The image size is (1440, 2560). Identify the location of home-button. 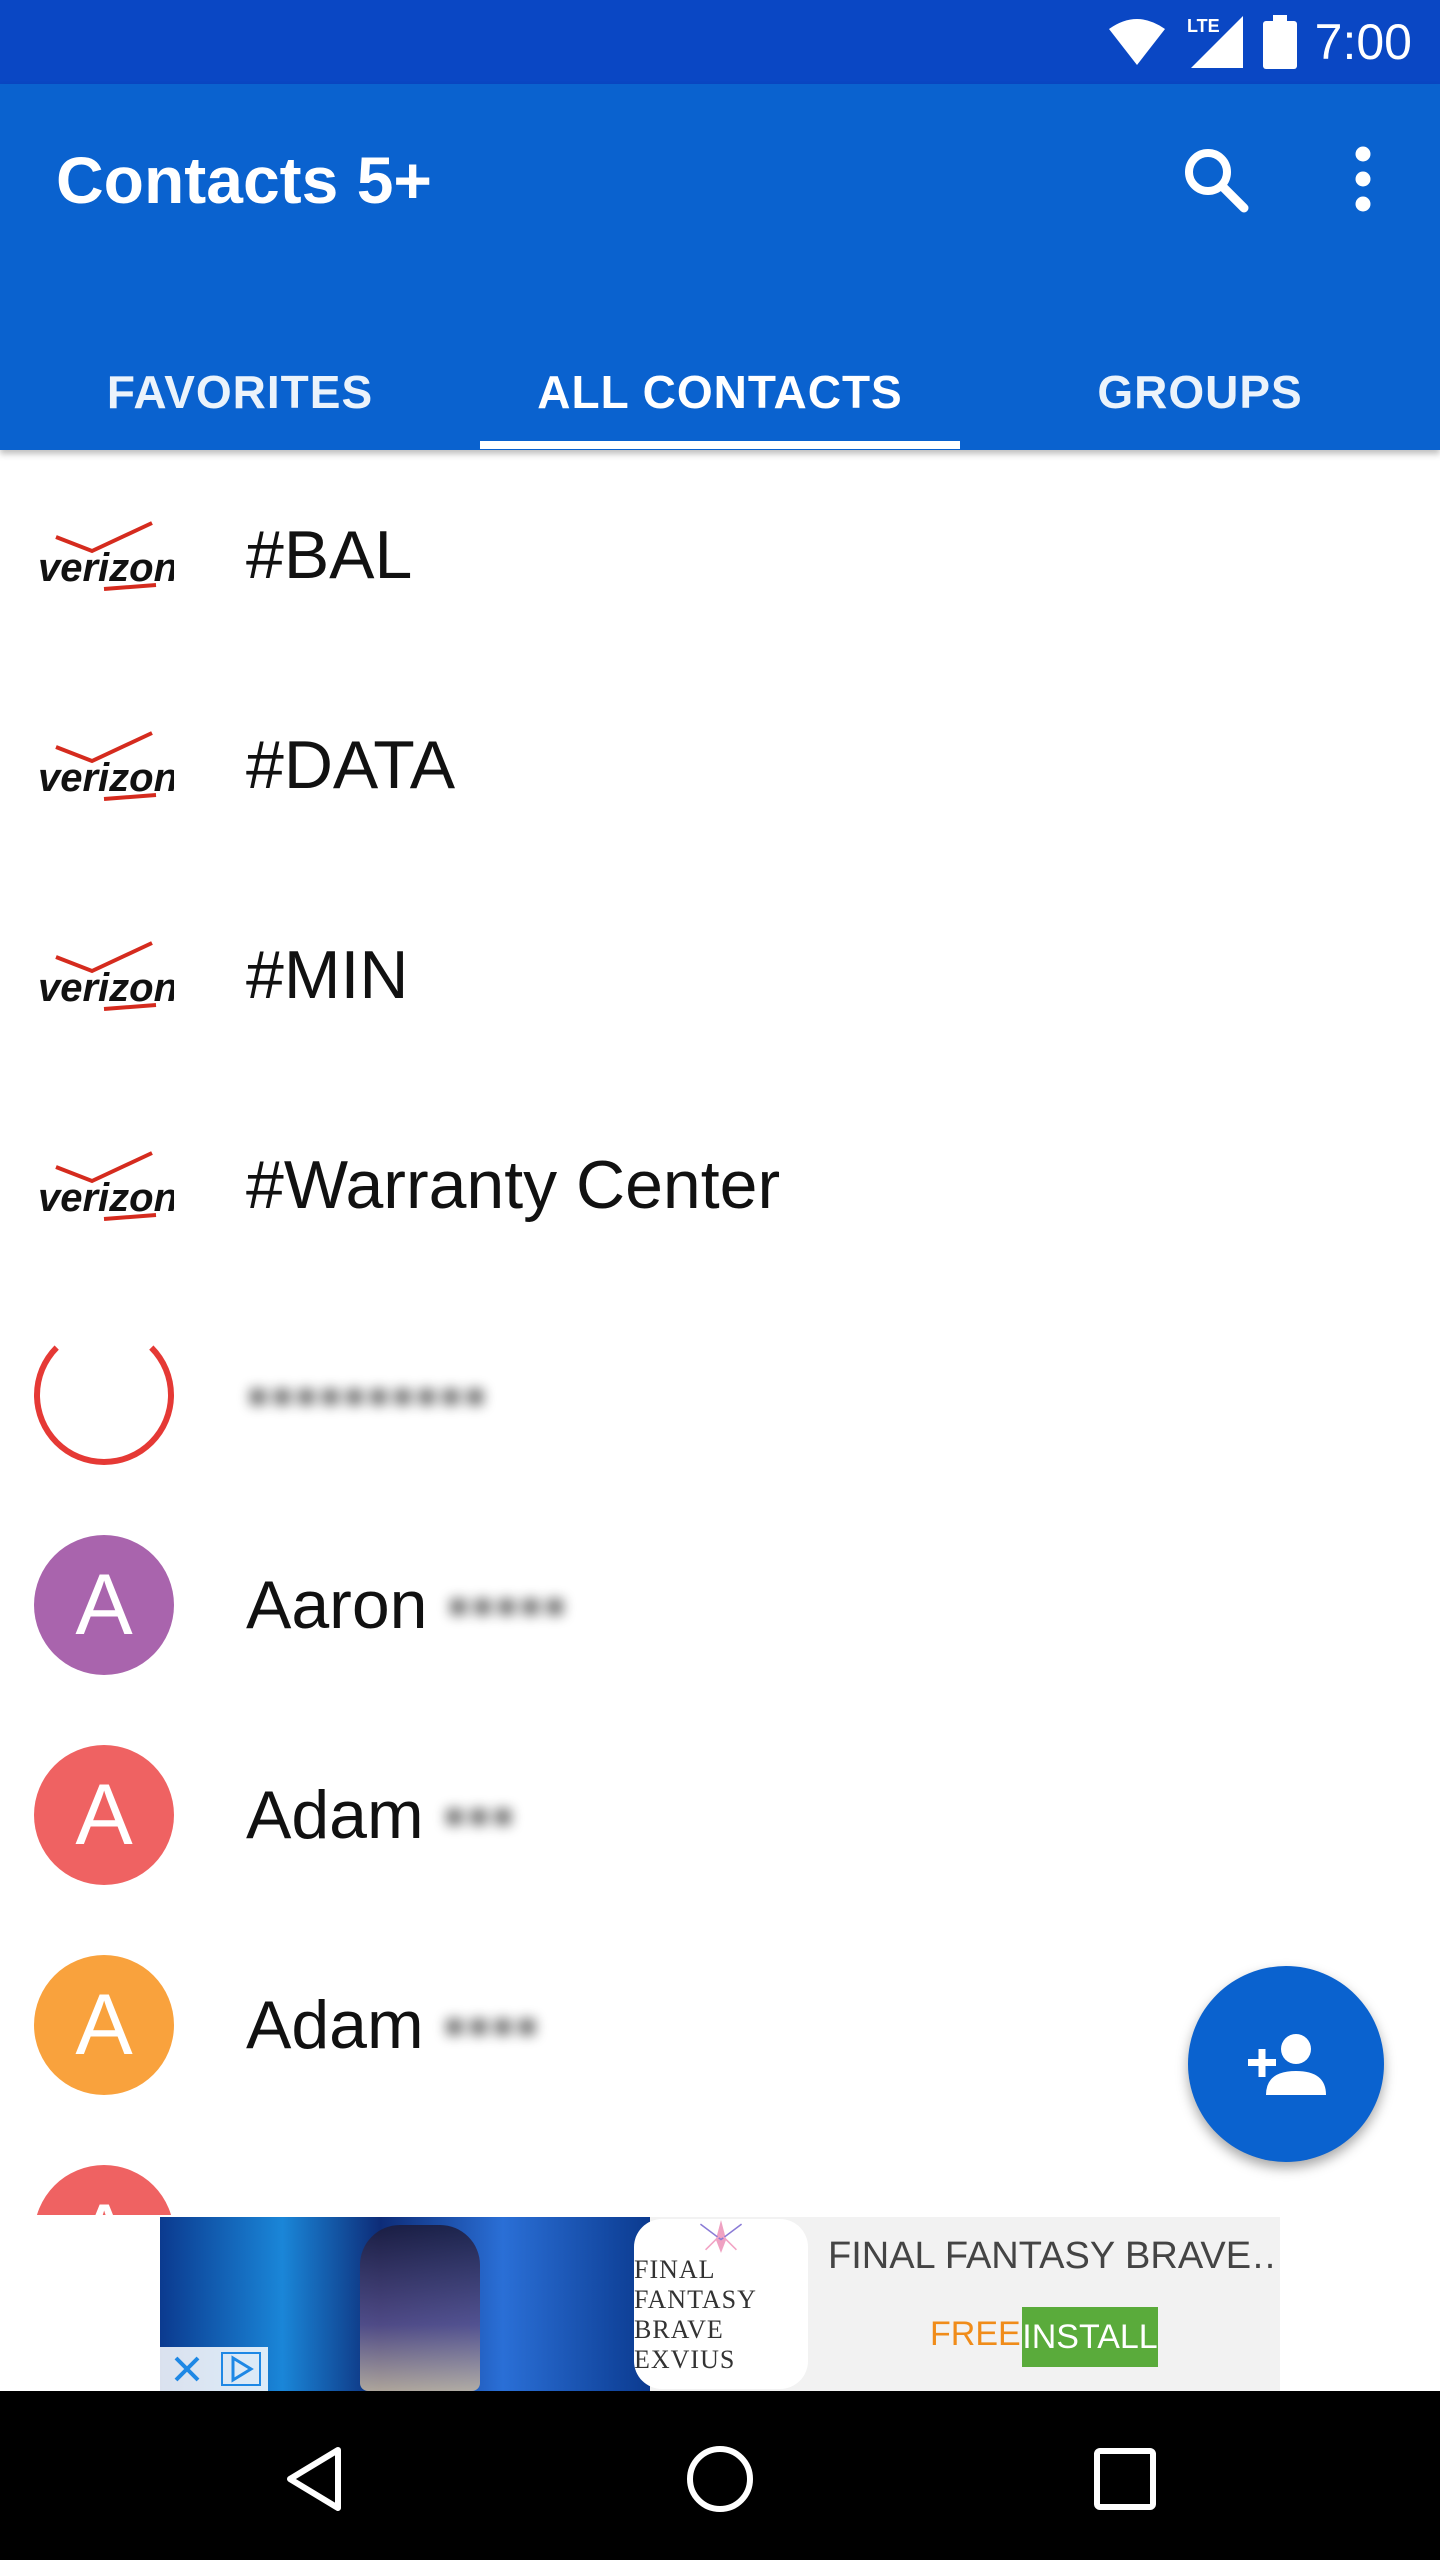
(720, 2479).